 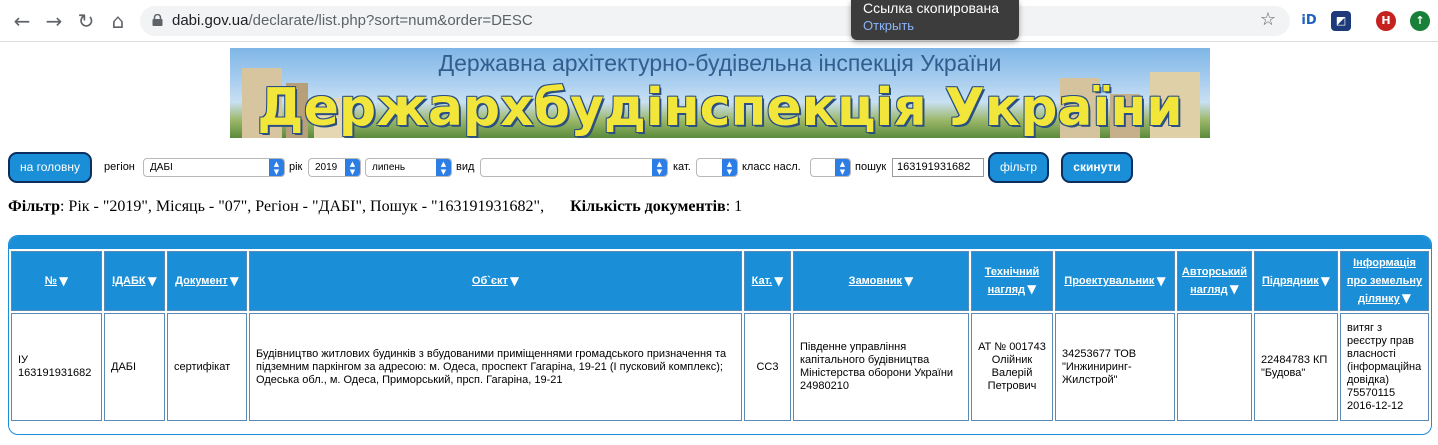 I want to click on document-count: : 1, so click(x=734, y=206).